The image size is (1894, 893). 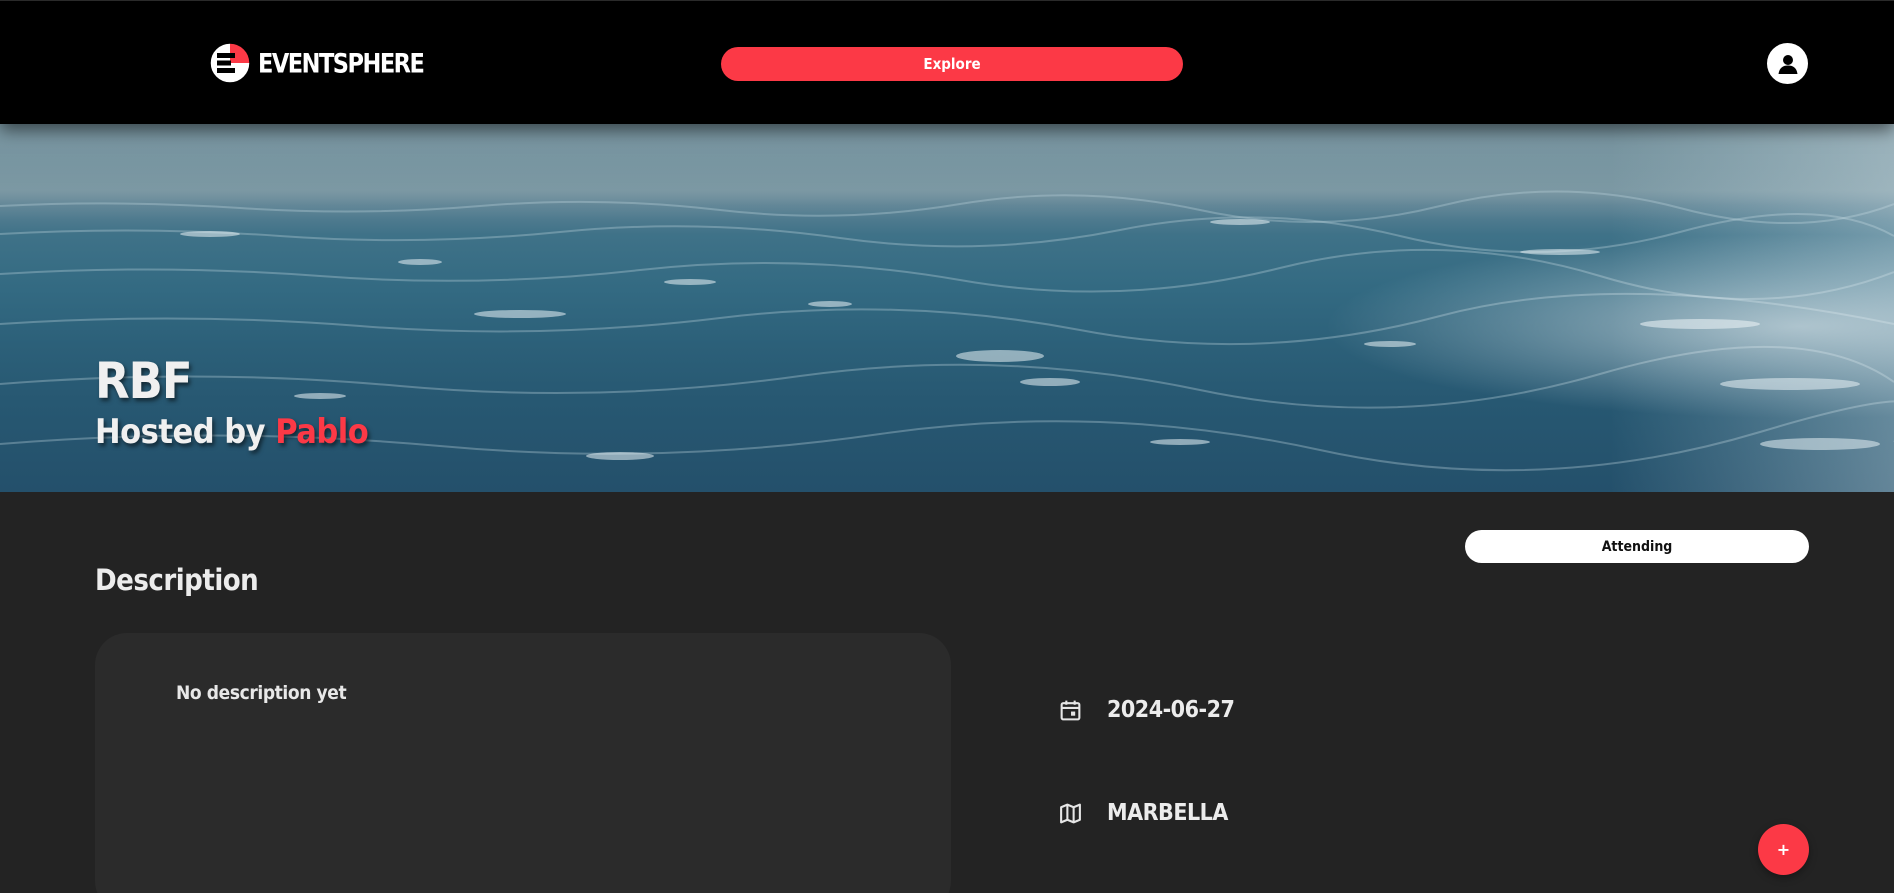 I want to click on event-location-row: MARBELLA, so click(x=1143, y=813).